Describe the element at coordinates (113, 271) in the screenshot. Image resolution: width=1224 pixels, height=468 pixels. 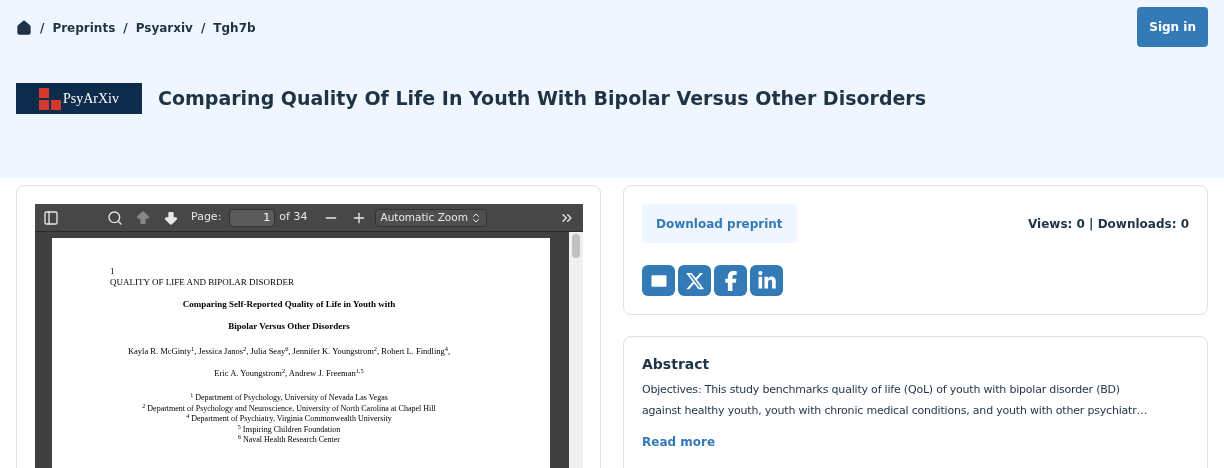
I see `page-number: 1` at that location.